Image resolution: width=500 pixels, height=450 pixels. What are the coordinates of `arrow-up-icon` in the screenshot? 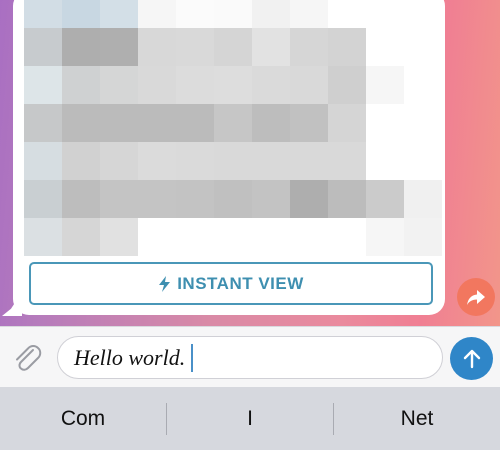 It's located at (471, 358).